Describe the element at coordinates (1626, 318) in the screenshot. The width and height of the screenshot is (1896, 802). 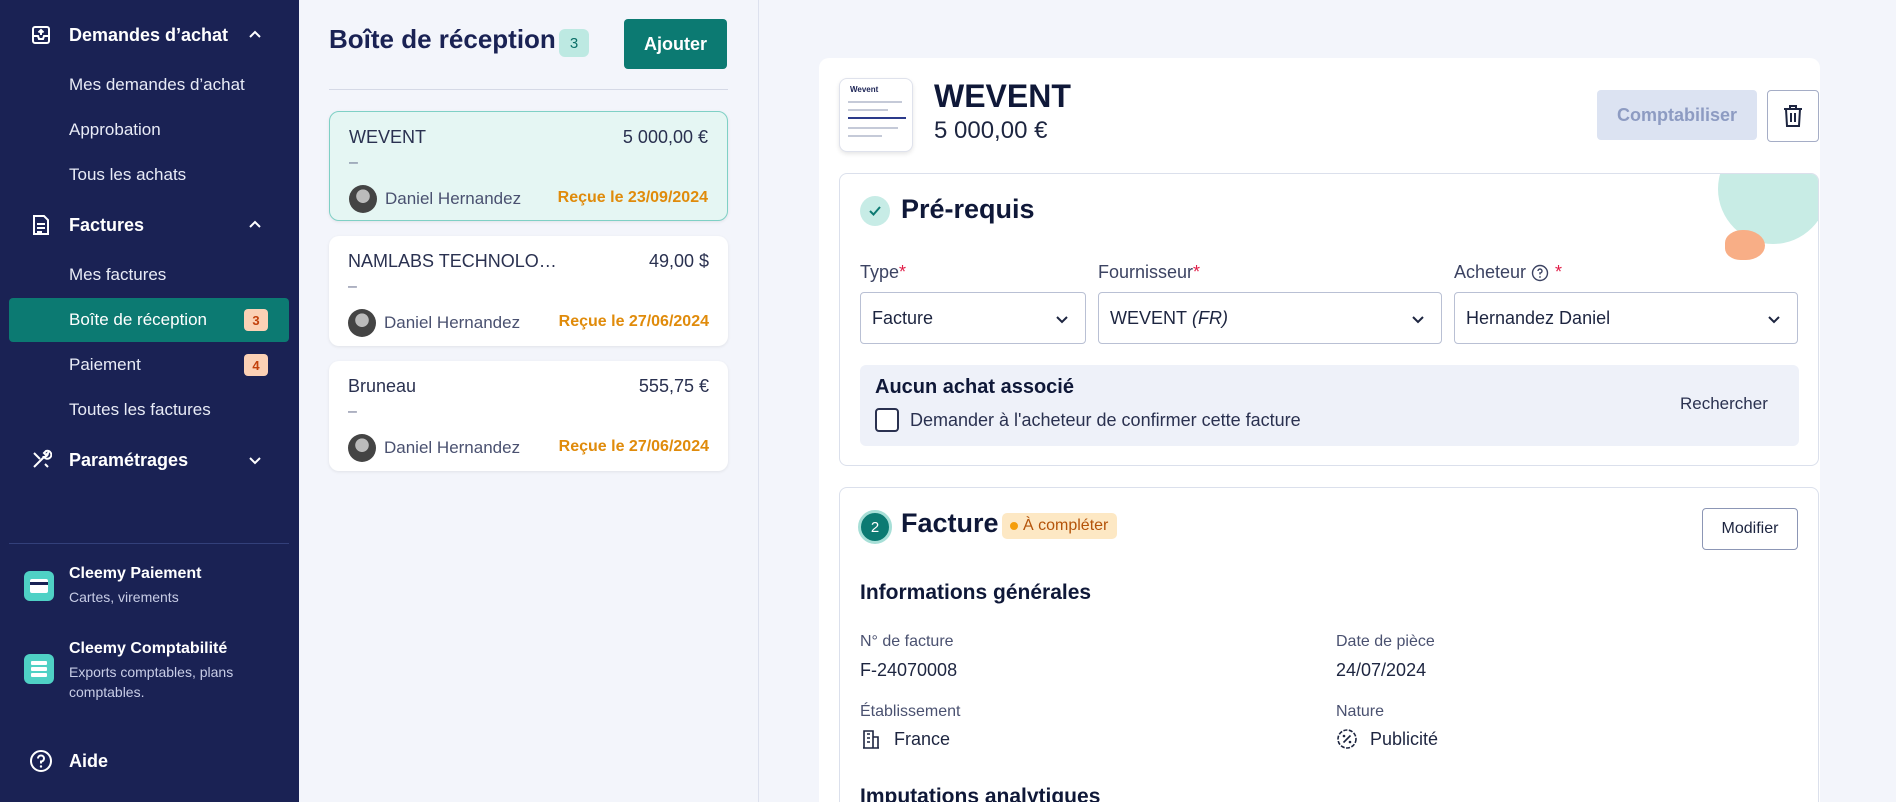
I see `buyer-select: Hernandez Daniel` at that location.